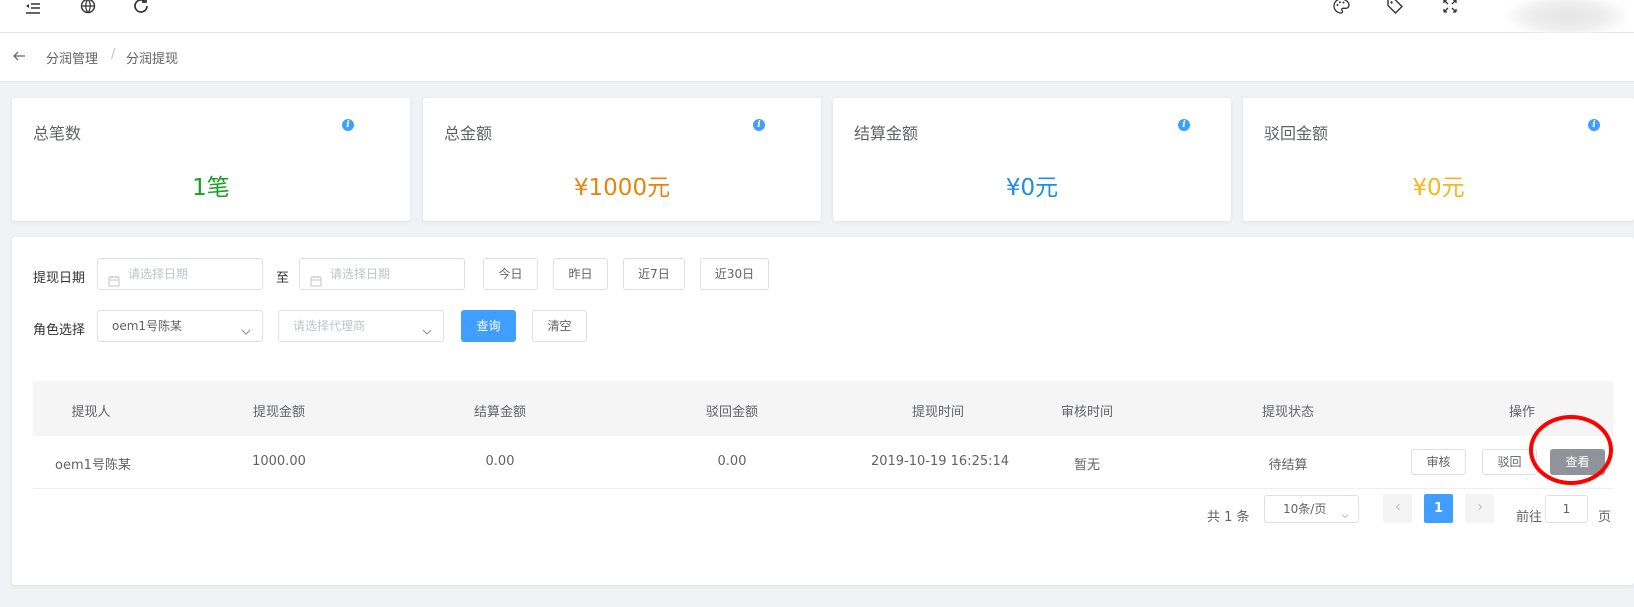  What do you see at coordinates (734, 274) in the screenshot?
I see `last-30-days-button: 近30日` at bounding box center [734, 274].